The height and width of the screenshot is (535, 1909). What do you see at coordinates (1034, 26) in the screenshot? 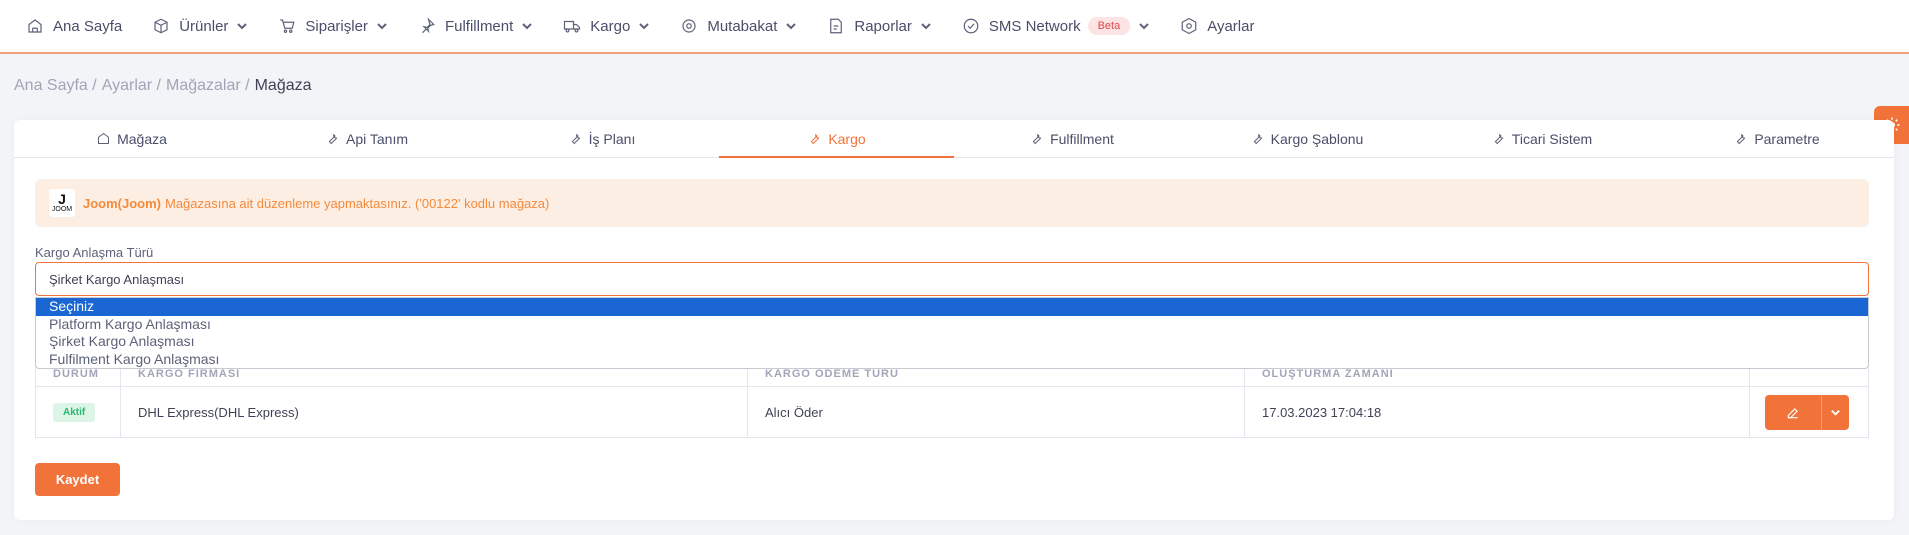
I see `nav-label: SMS Network` at bounding box center [1034, 26].